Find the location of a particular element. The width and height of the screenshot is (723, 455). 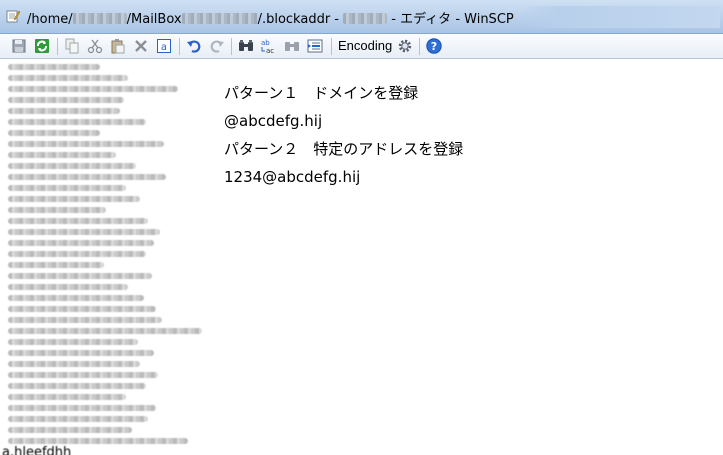

editor-line: パターン１ ドメインを登録 is located at coordinates (321, 93).